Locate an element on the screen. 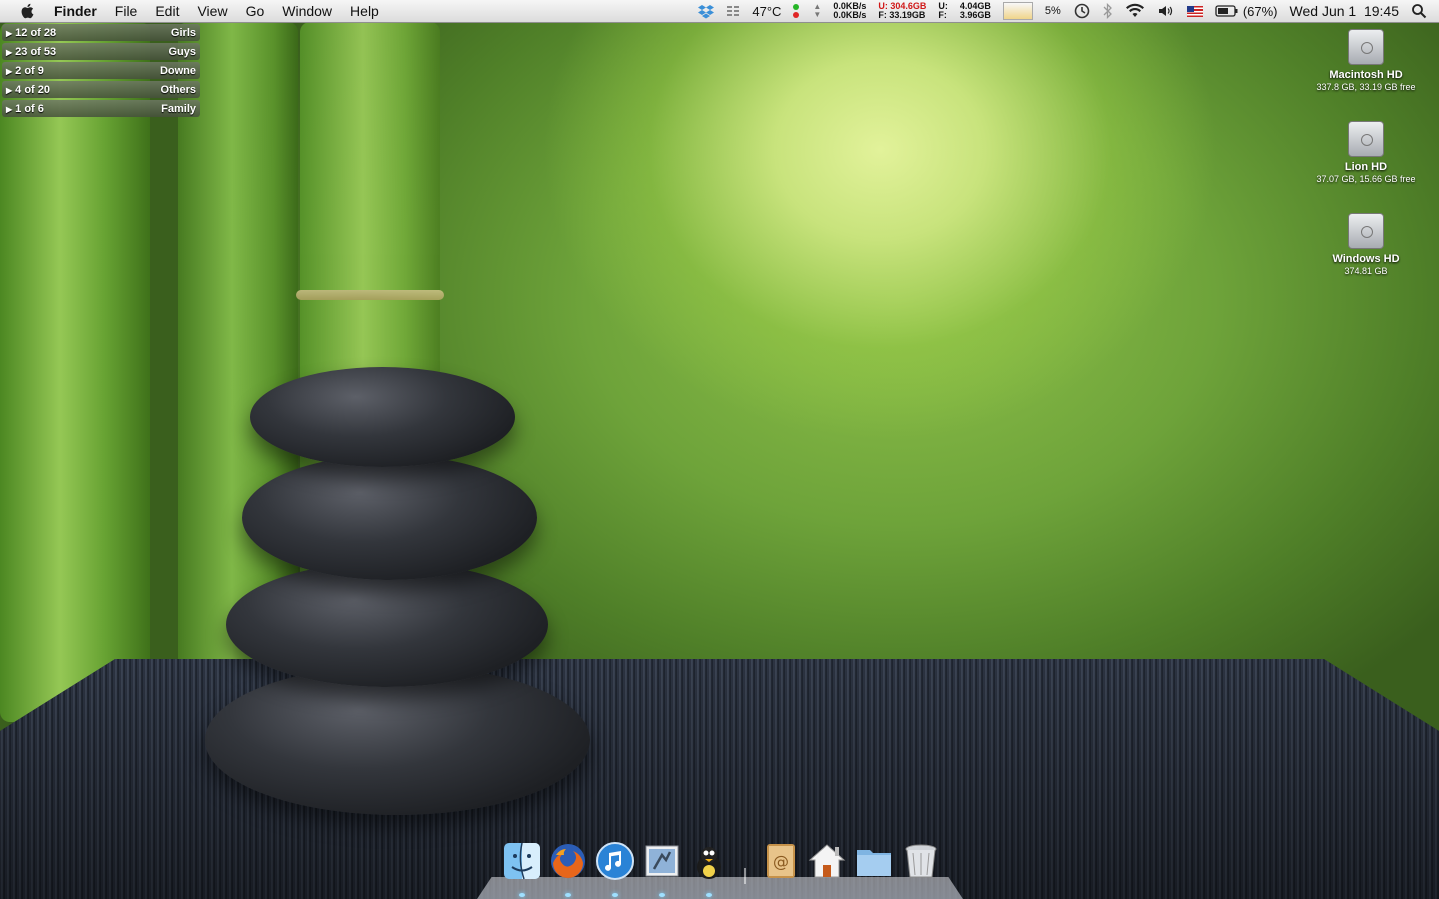 The width and height of the screenshot is (1439, 899). net-up: 0.0KB/s is located at coordinates (850, 15).